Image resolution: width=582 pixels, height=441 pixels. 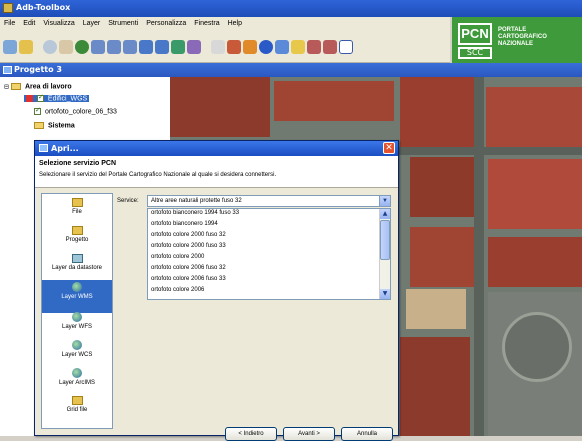 I want to click on open-project-icon, so click(x=10, y=46).